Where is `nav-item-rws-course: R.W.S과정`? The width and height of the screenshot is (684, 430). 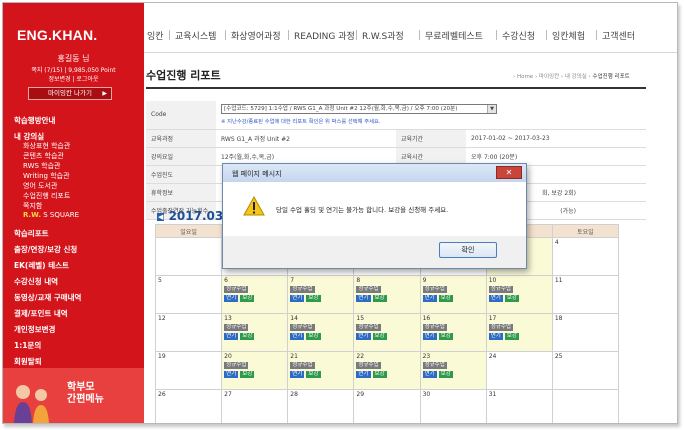 nav-item-rws-course: R.W.S과정 is located at coordinates (383, 35).